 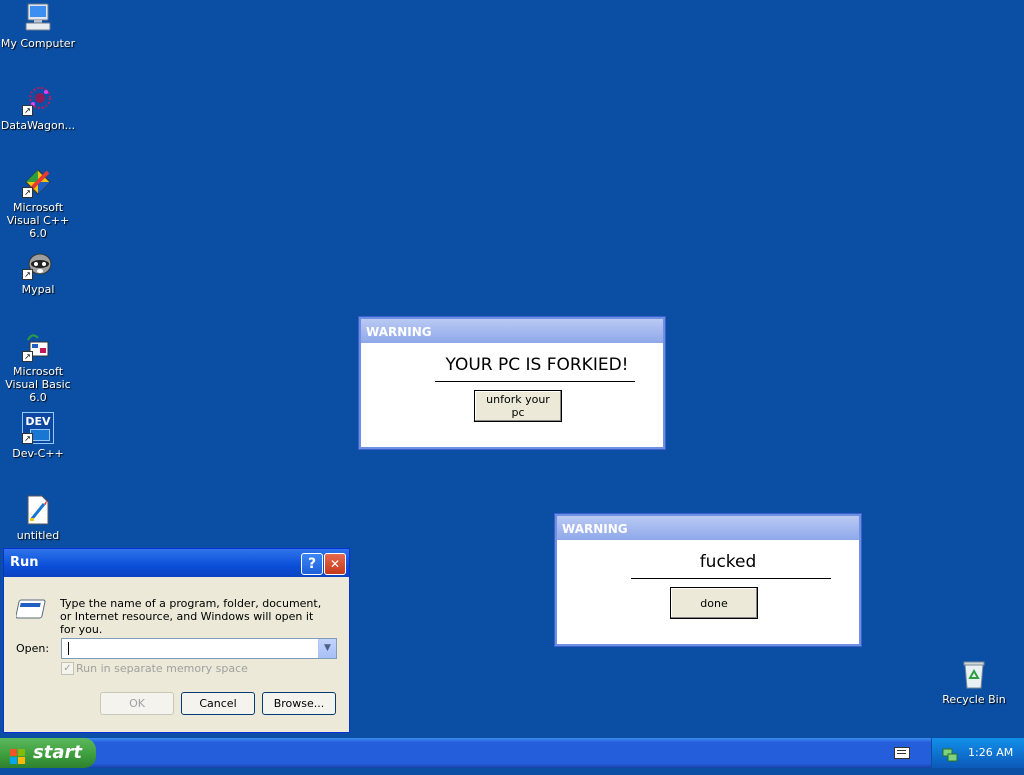 What do you see at coordinates (67, 668) in the screenshot?
I see `memory-space-checkbox: ✓` at bounding box center [67, 668].